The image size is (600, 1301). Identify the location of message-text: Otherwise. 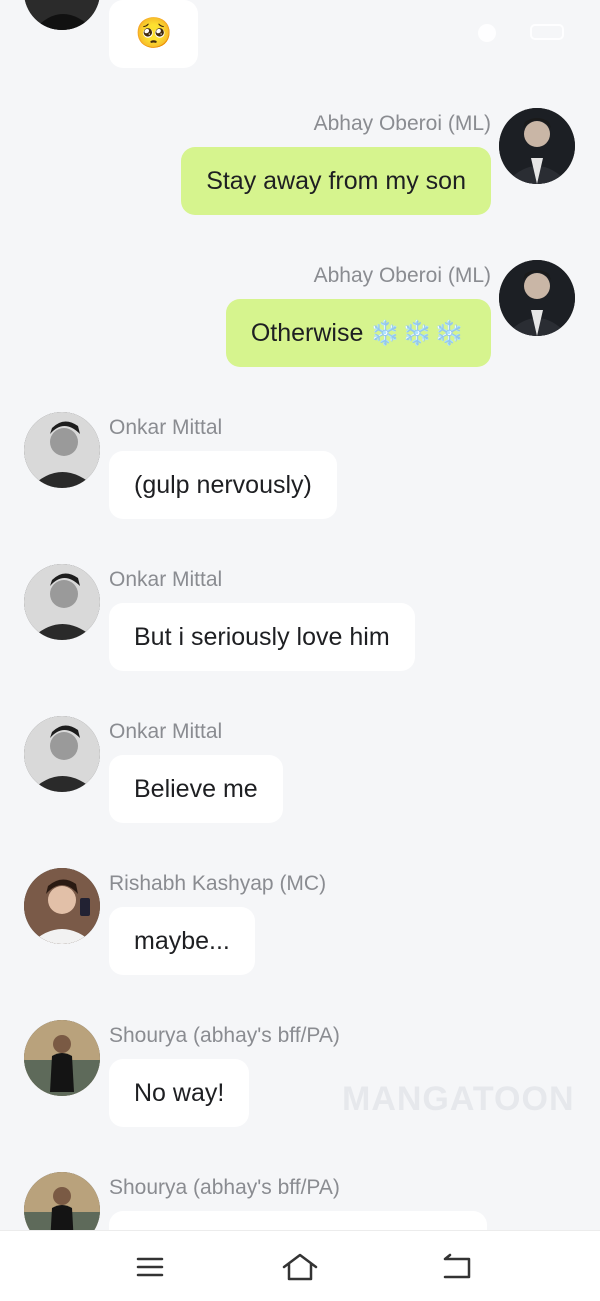
(307, 333).